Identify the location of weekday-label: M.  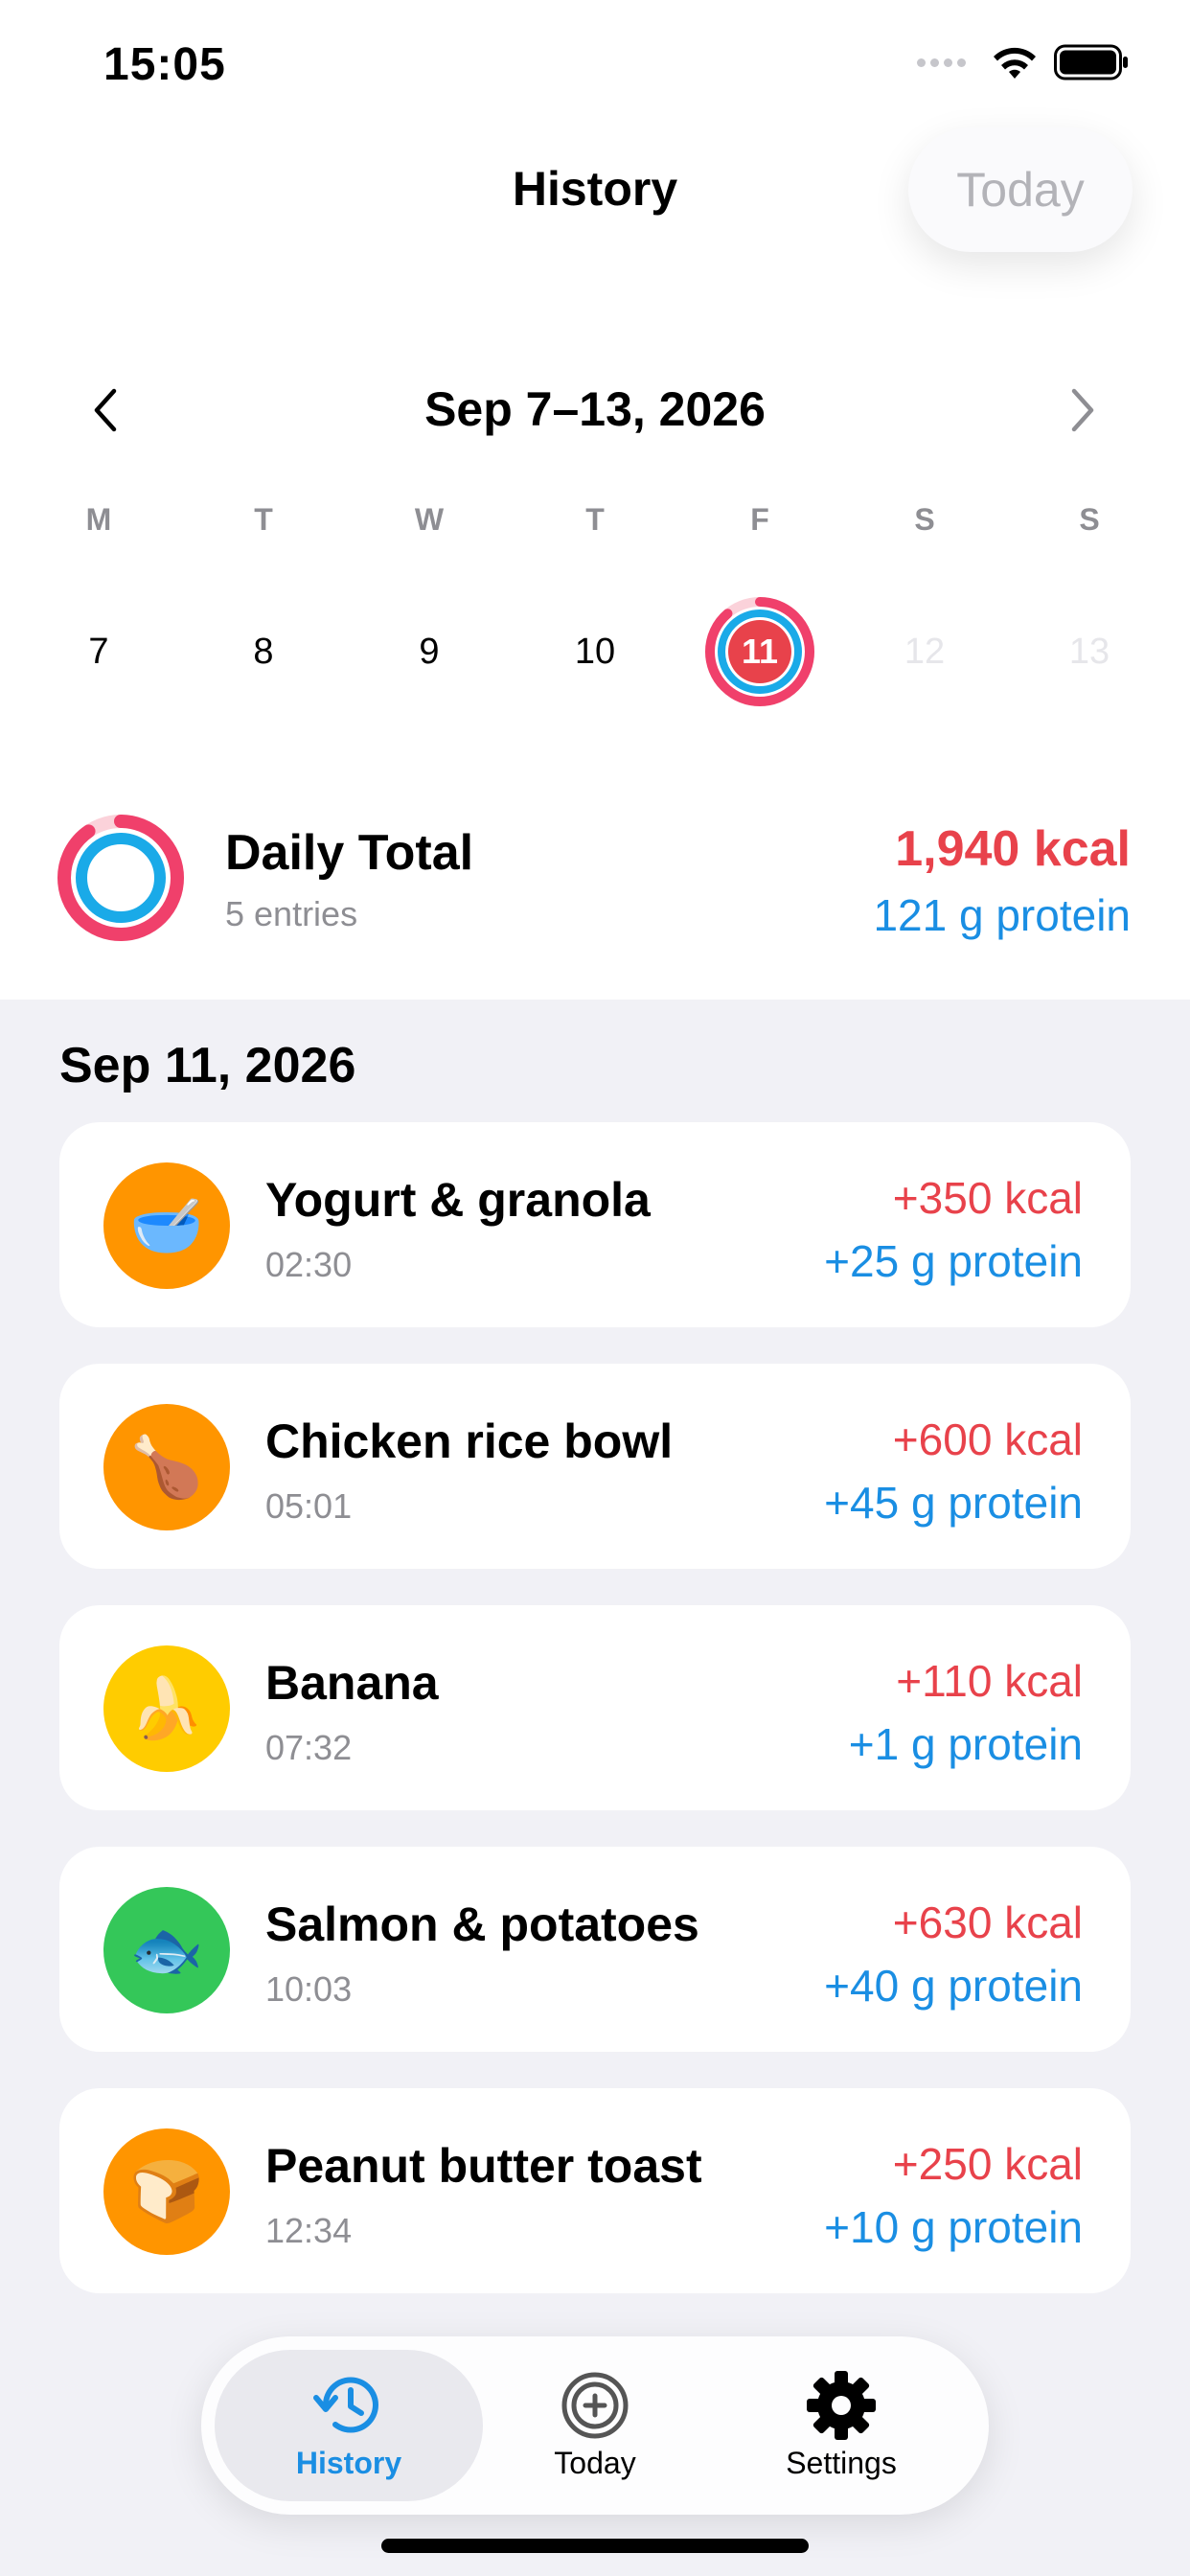
(99, 519).